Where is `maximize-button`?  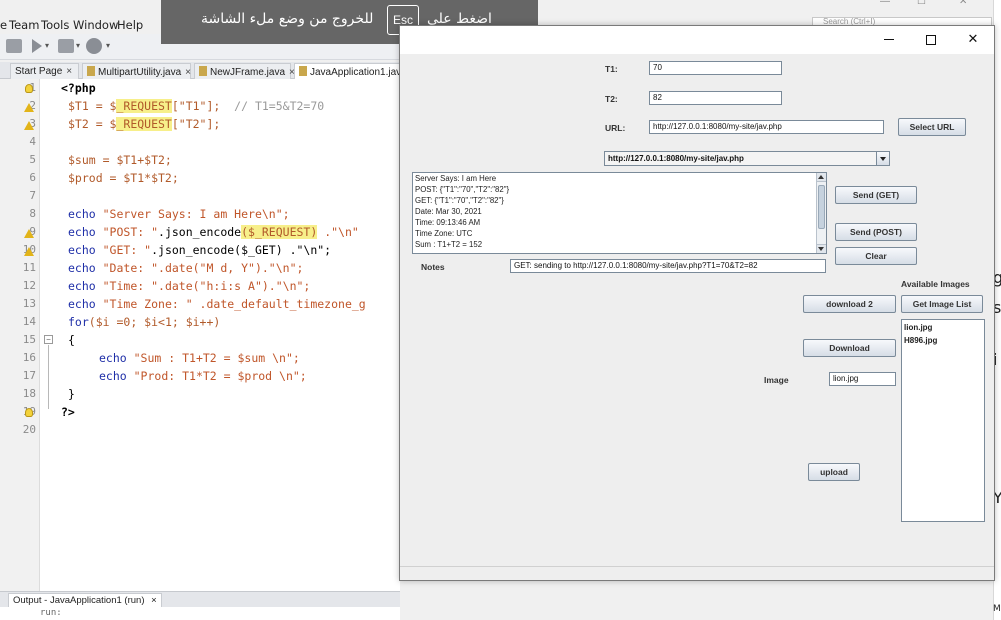 maximize-button is located at coordinates (931, 40).